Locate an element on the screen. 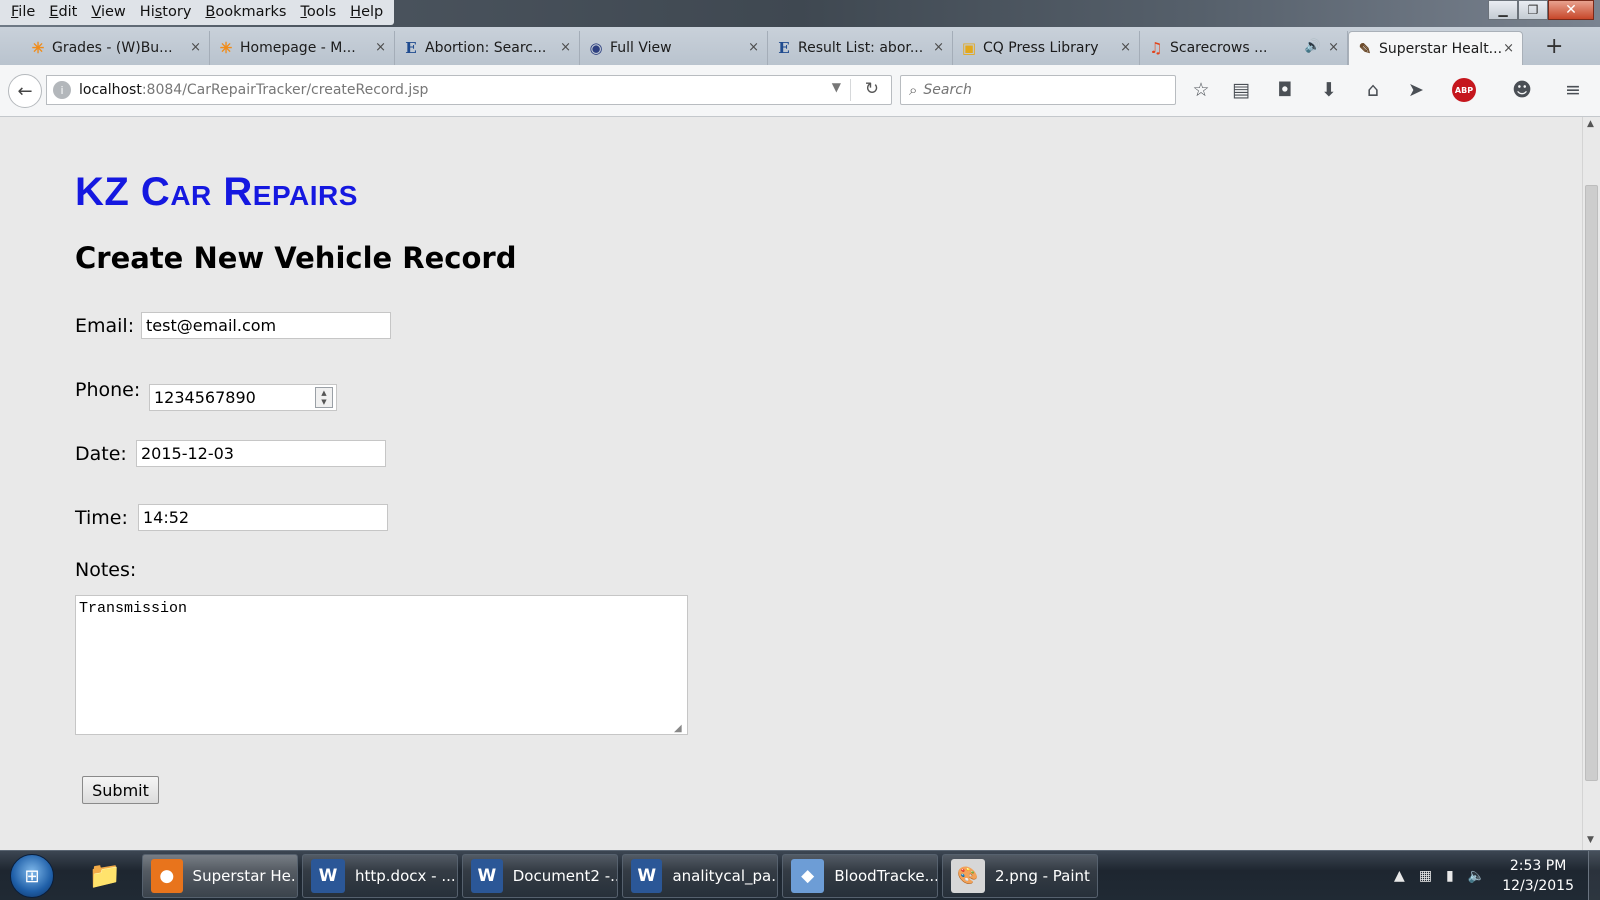 The width and height of the screenshot is (1600, 900). paint-palette-icon: 🎨 is located at coordinates (968, 876).